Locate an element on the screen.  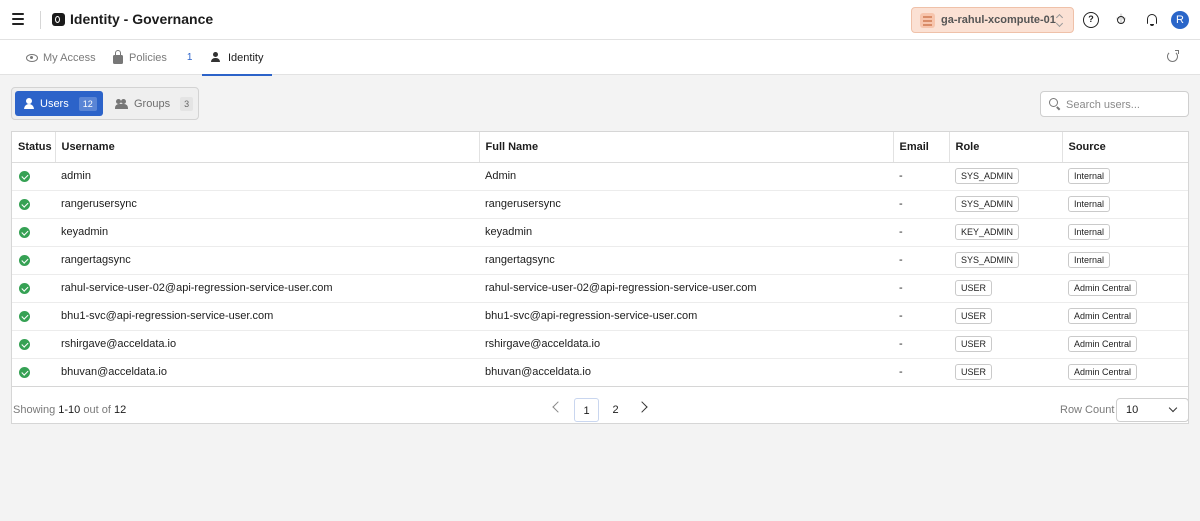
username-cell: admin is located at coordinates (267, 176).